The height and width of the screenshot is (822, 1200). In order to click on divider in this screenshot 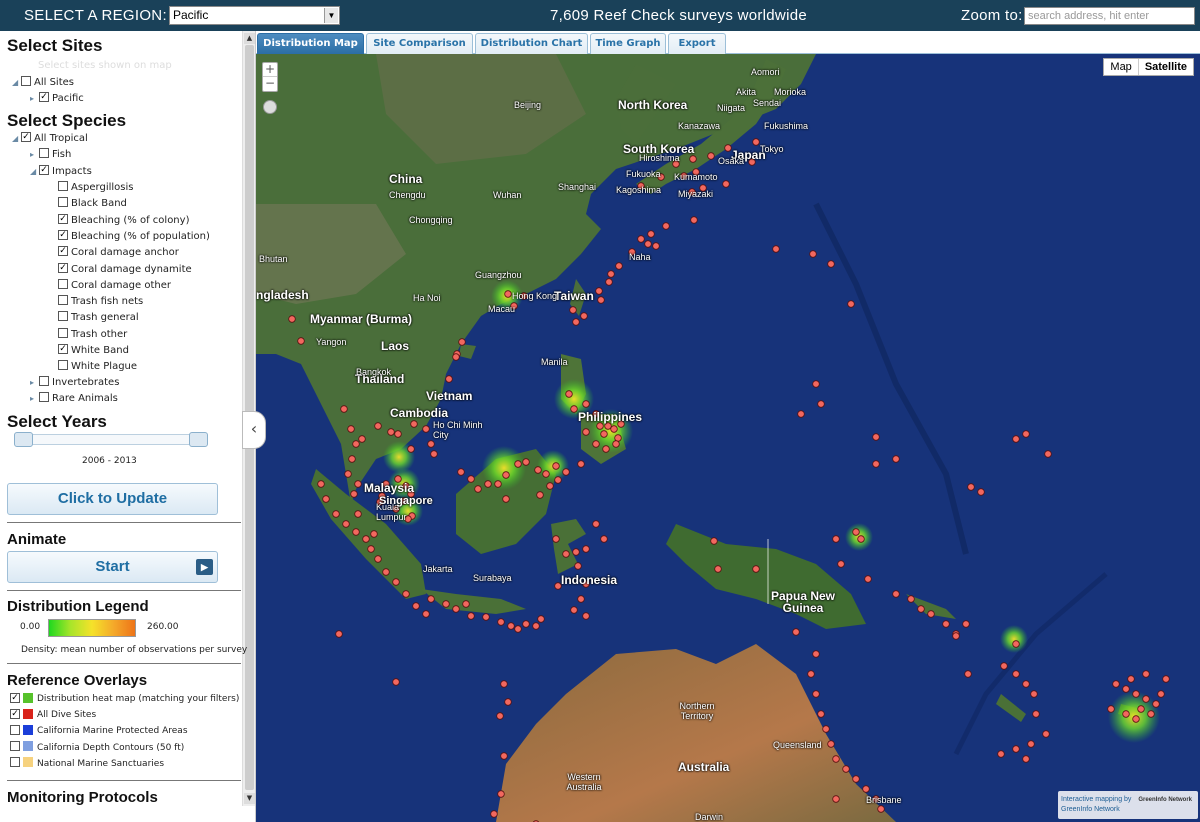, I will do `click(124, 780)`.